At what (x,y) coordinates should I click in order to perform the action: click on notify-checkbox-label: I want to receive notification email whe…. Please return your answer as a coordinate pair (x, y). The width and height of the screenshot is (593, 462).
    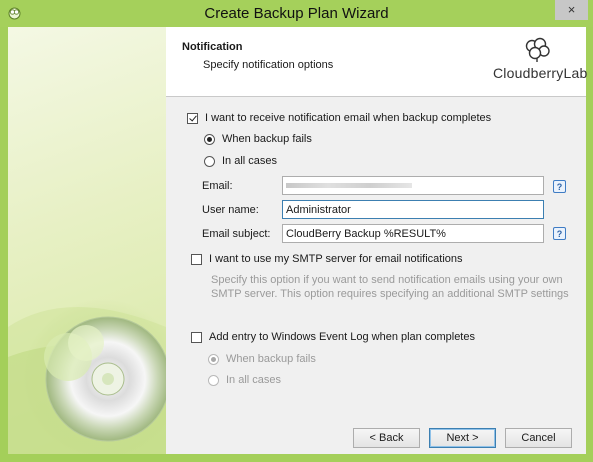
    Looking at the image, I should click on (348, 118).